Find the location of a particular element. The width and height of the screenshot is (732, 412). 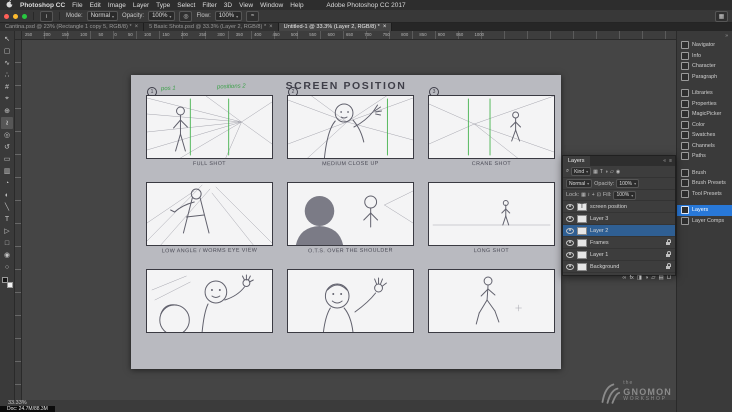

lock-all-icon: ⊡ is located at coordinates (599, 195).